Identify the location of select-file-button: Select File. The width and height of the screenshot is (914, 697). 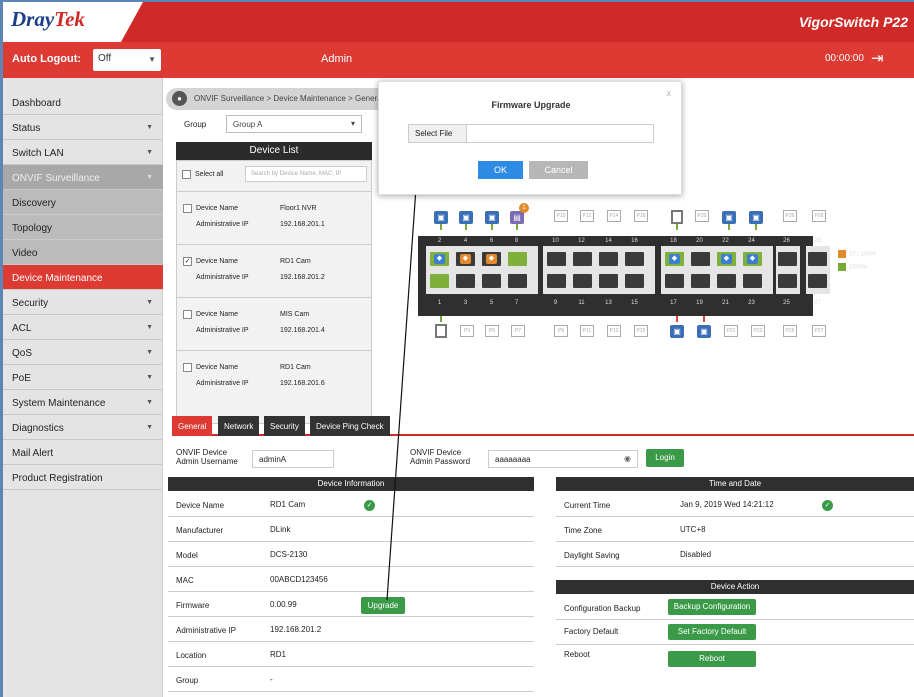
(438, 133).